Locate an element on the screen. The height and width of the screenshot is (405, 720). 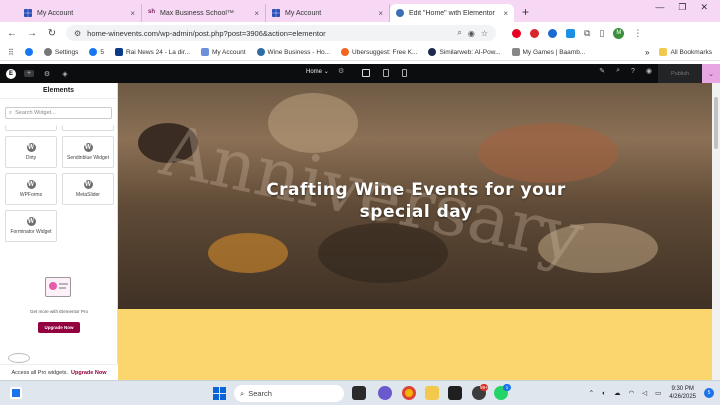
back-icon: ← is located at coordinates (12, 33).